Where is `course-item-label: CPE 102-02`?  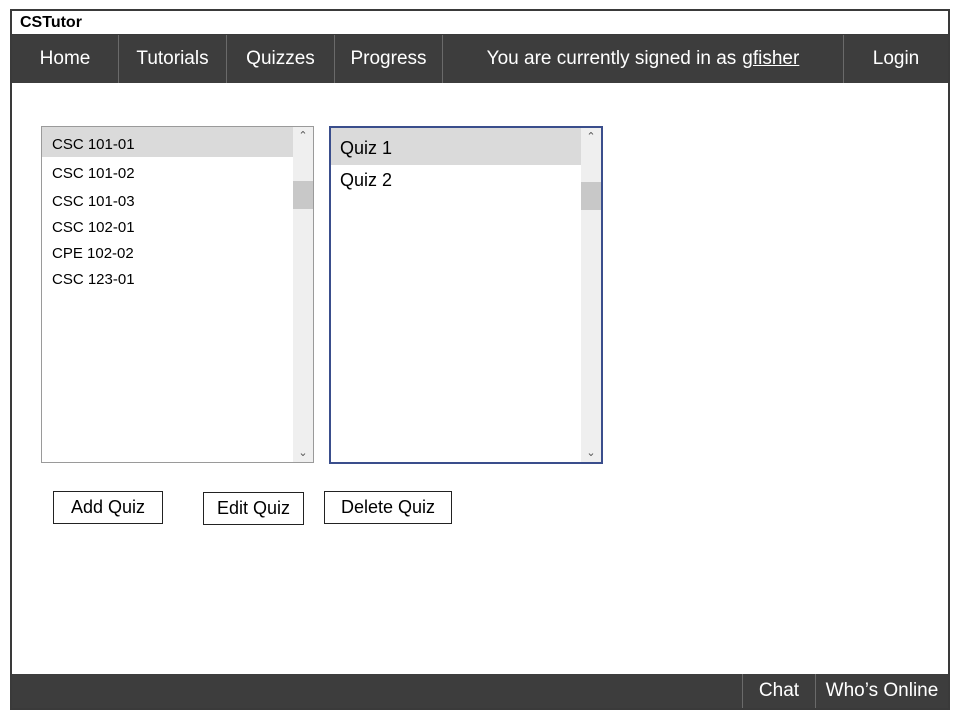
course-item-label: CPE 102-02 is located at coordinates (93, 253).